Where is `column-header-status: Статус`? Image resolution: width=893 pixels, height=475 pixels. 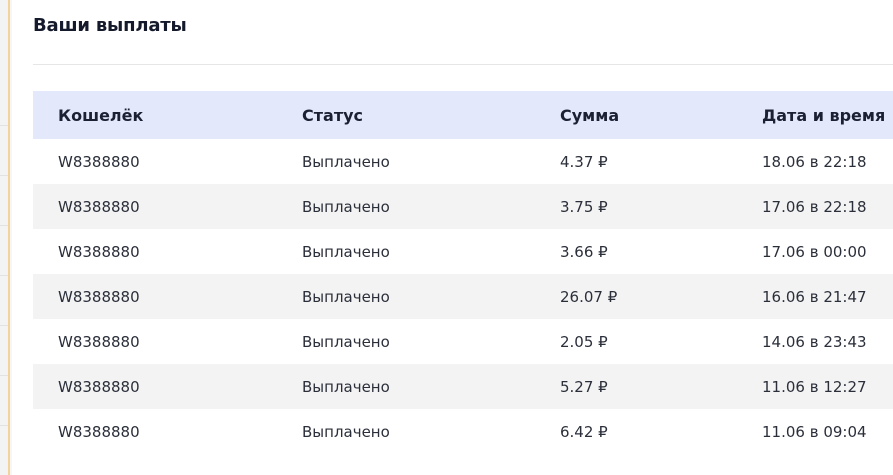
column-header-status: Статус is located at coordinates (332, 115).